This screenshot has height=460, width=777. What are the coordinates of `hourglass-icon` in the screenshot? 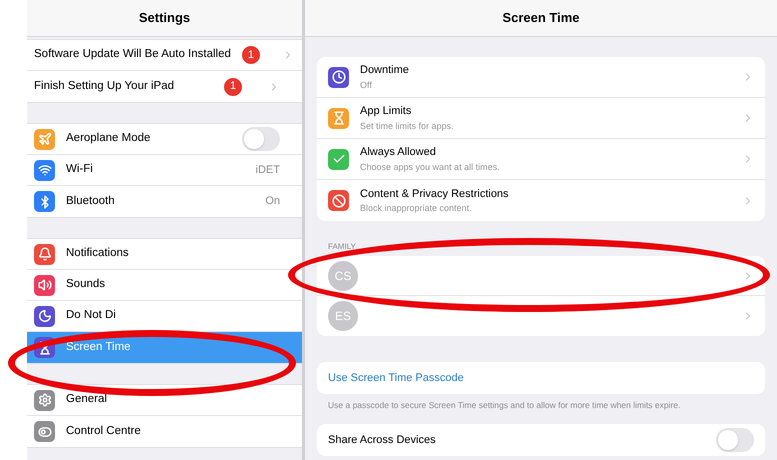 It's located at (338, 118).